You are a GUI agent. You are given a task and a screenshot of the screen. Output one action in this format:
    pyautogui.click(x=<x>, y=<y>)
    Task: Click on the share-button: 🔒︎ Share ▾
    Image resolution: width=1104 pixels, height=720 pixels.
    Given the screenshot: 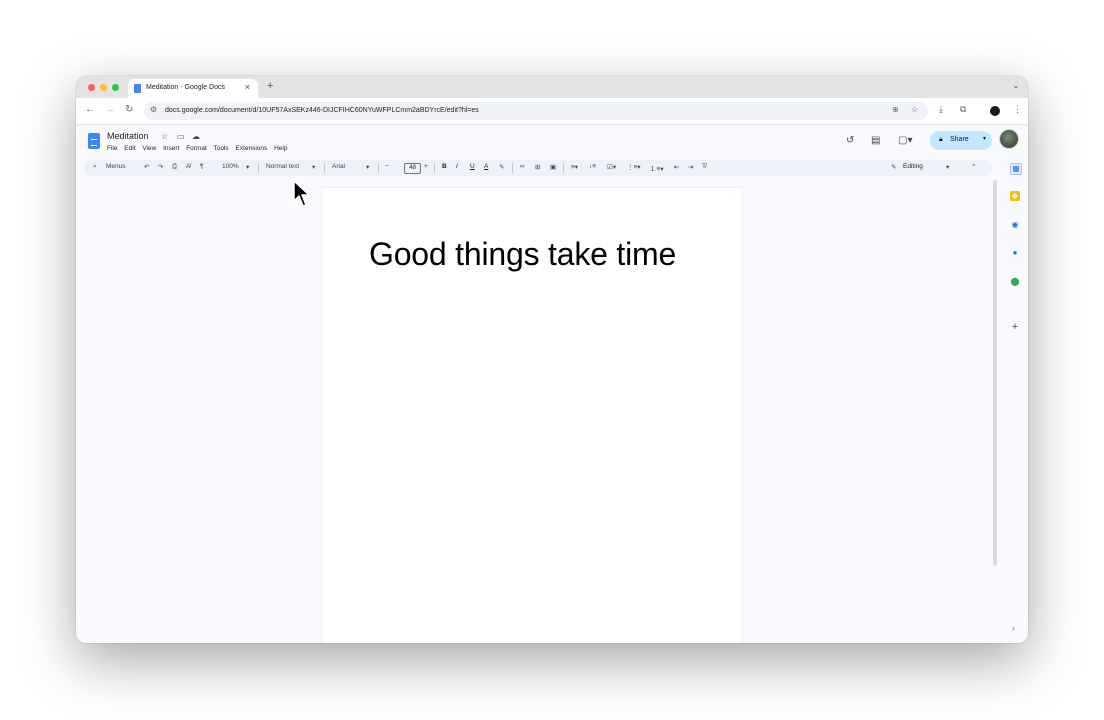 What is the action you would take?
    pyautogui.click(x=961, y=140)
    